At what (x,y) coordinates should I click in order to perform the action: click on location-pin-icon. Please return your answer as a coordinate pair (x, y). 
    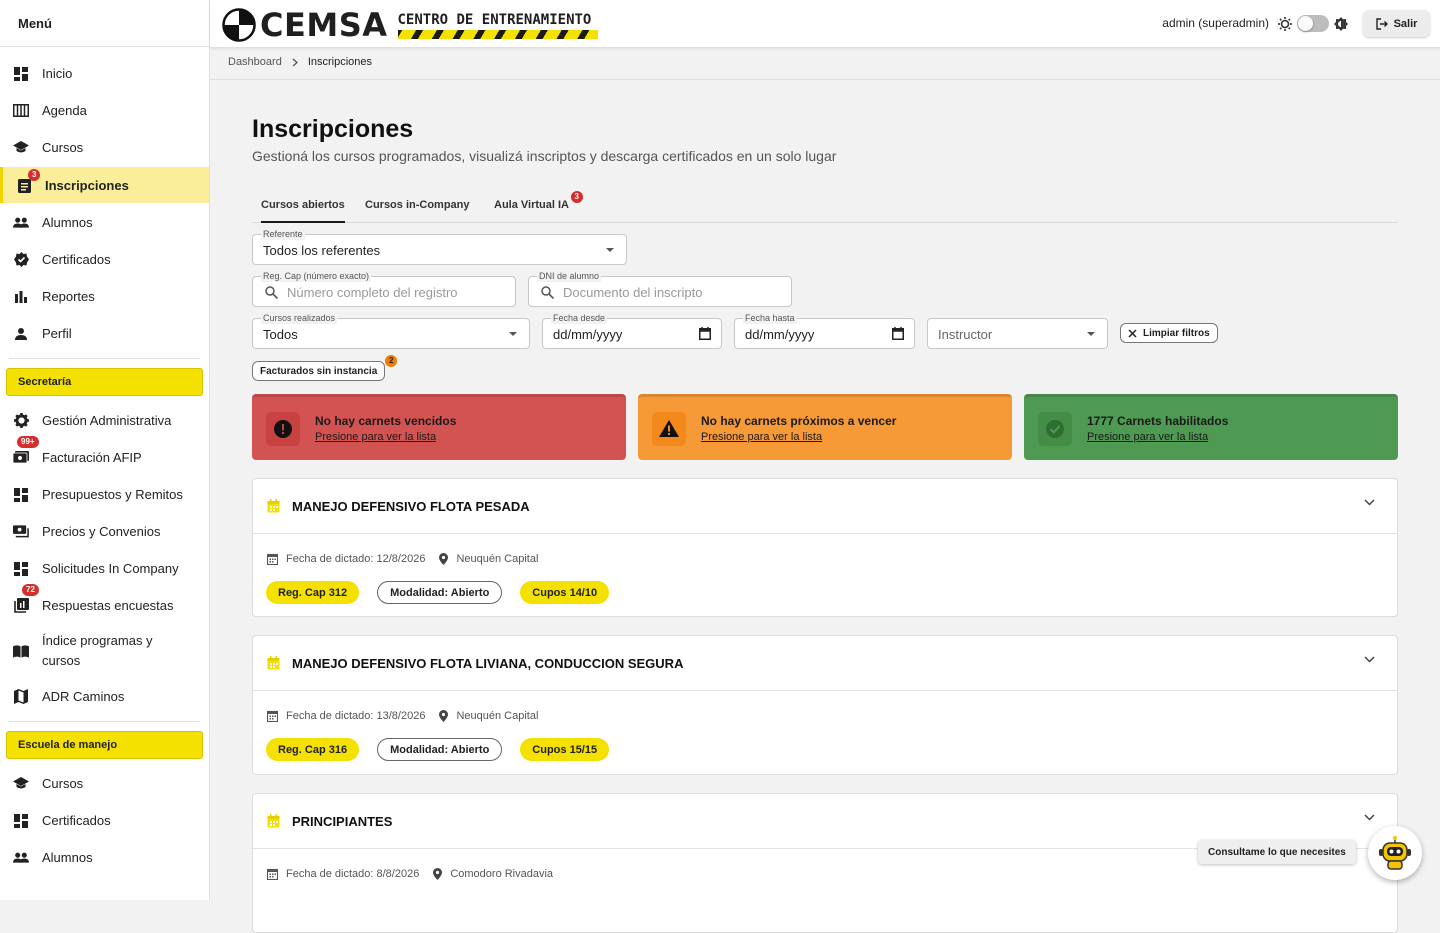
    Looking at the image, I should click on (444, 559).